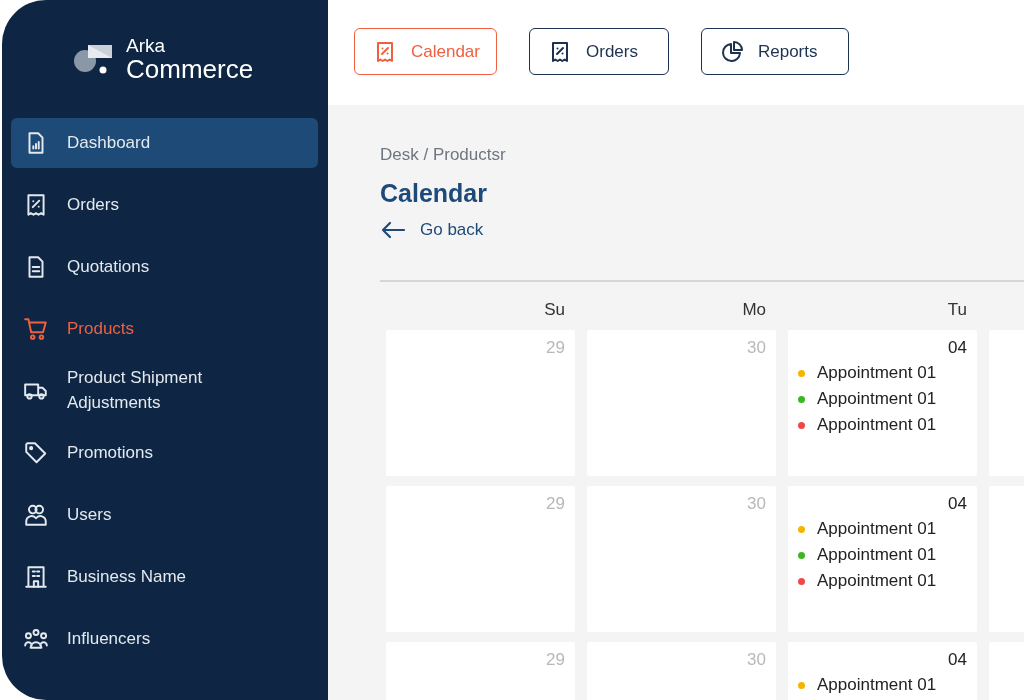 The image size is (1024, 700). What do you see at coordinates (443, 155) in the screenshot?
I see `breadcrumb: Desk / Productsr` at bounding box center [443, 155].